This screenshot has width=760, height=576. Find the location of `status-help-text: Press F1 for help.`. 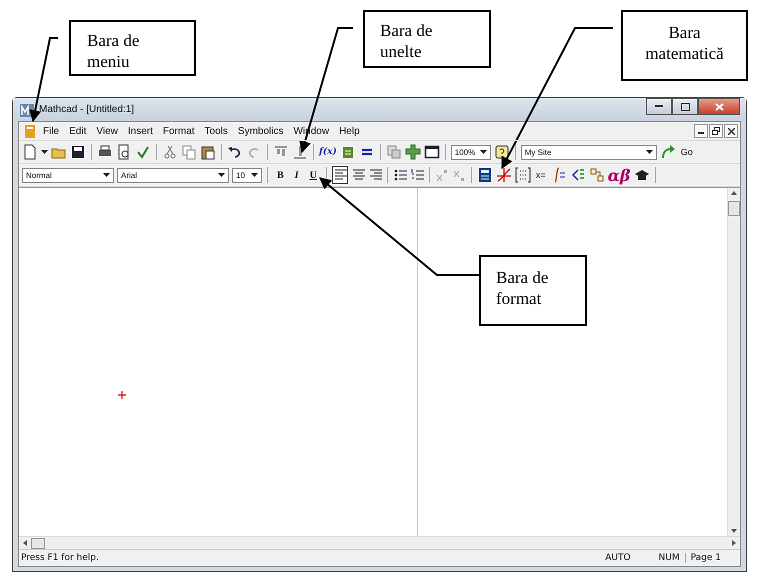

status-help-text: Press F1 for help. is located at coordinates (60, 558).